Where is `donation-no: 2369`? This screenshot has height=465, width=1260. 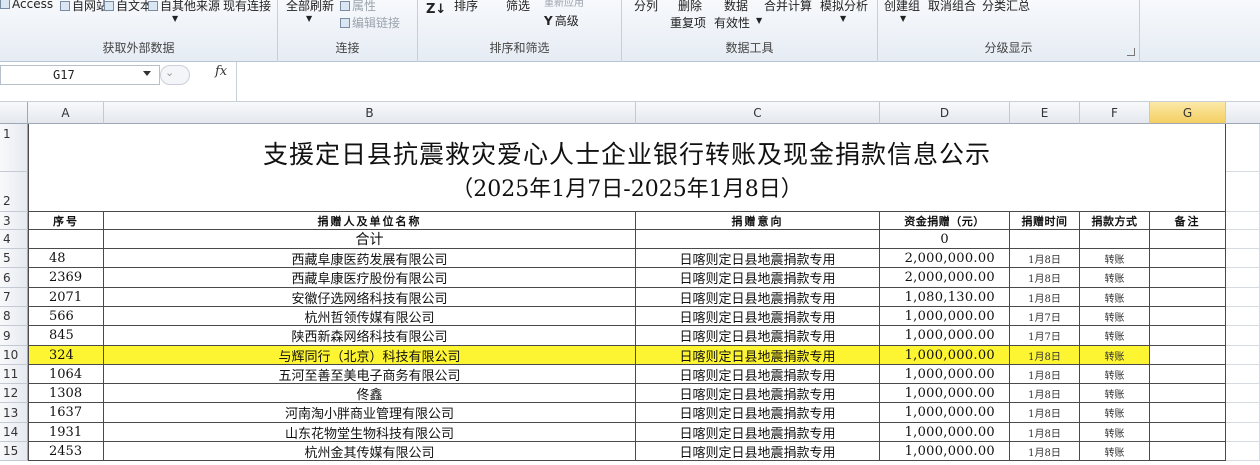
donation-no: 2369 is located at coordinates (66, 278).